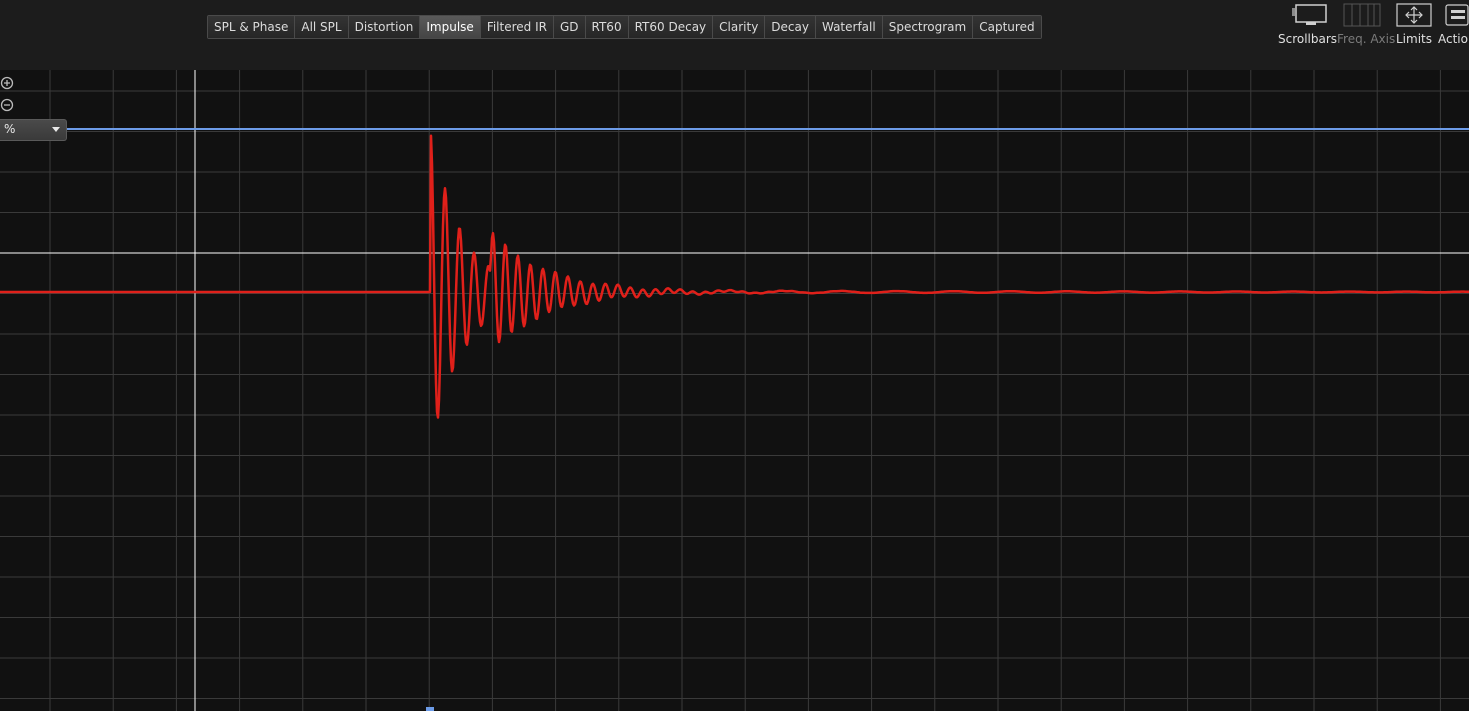 This screenshot has width=1469, height=711. What do you see at coordinates (1366, 39) in the screenshot?
I see `freq-axis-label: Freq. Axis` at bounding box center [1366, 39].